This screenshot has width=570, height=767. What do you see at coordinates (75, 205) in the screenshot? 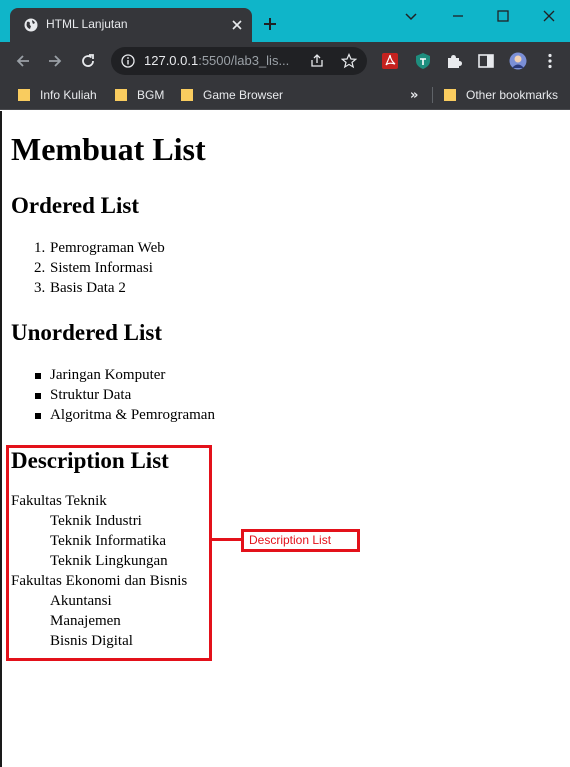
I see `ordered-list-heading: Ordered List` at bounding box center [75, 205].